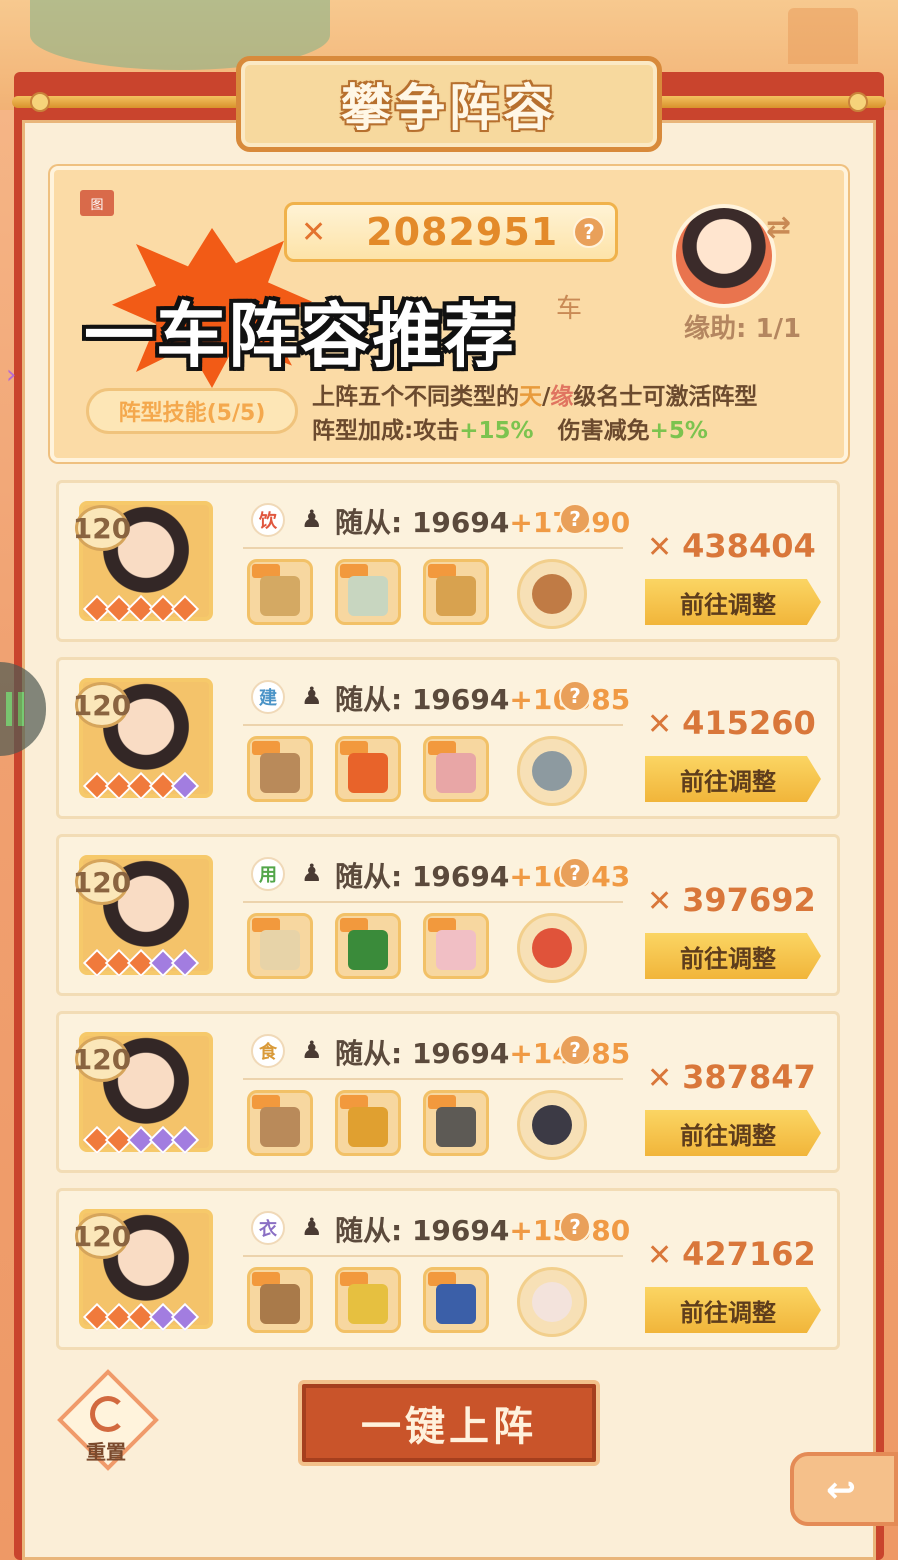 This screenshot has height=1560, width=898. Describe the element at coordinates (415, 397) in the screenshot. I see `skill-desc-text: 上阵五个不同类型的` at that location.